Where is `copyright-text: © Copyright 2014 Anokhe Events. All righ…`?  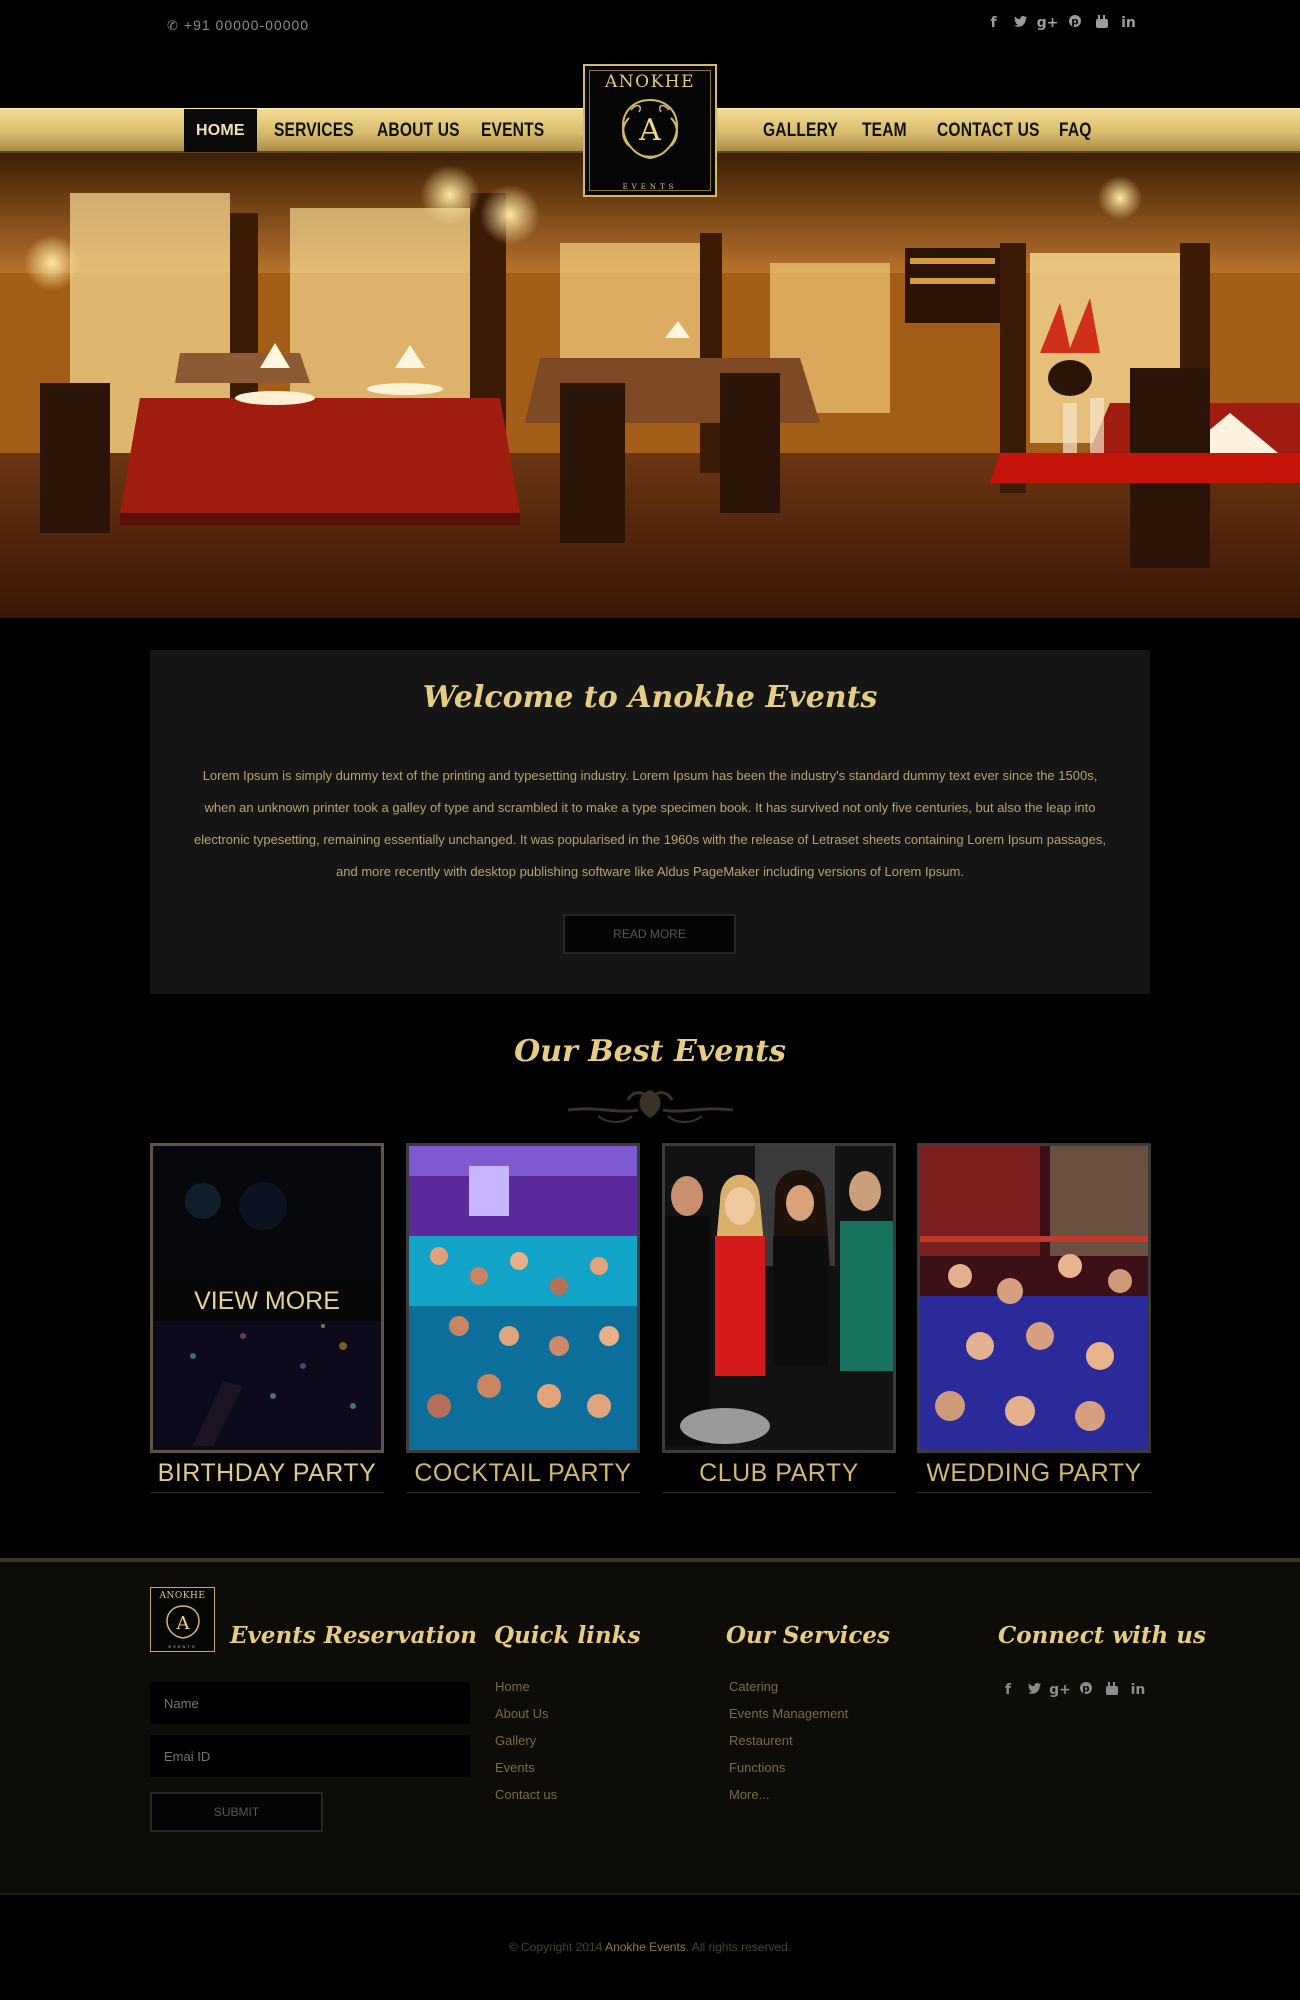
copyright-text: © Copyright 2014 Anokhe Events. All righ… is located at coordinates (650, 1947).